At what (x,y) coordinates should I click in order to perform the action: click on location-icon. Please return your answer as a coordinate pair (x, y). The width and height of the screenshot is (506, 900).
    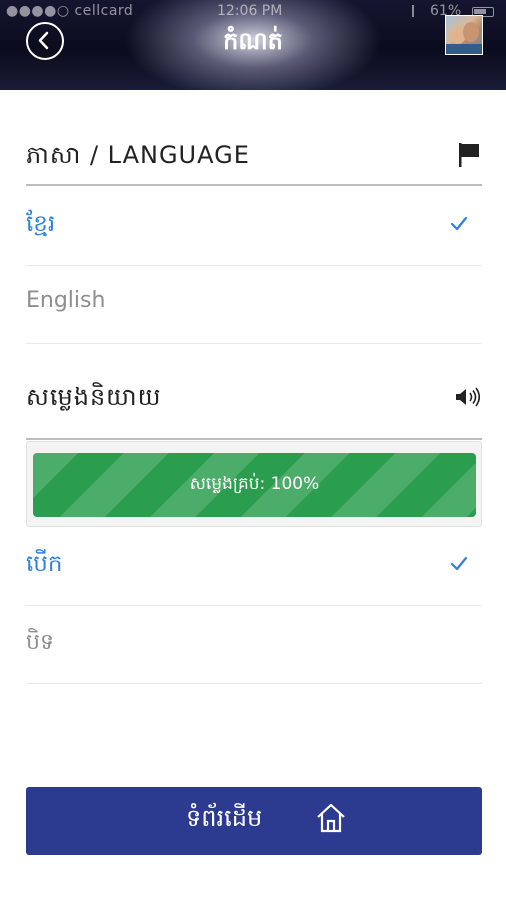
    Looking at the image, I should click on (417, 11).